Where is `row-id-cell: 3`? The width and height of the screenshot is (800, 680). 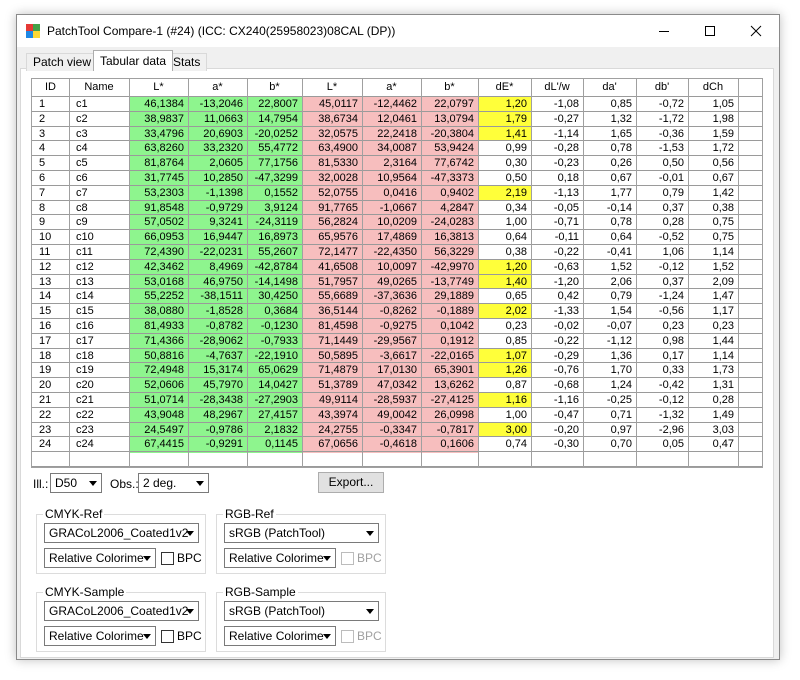 row-id-cell: 3 is located at coordinates (50, 134).